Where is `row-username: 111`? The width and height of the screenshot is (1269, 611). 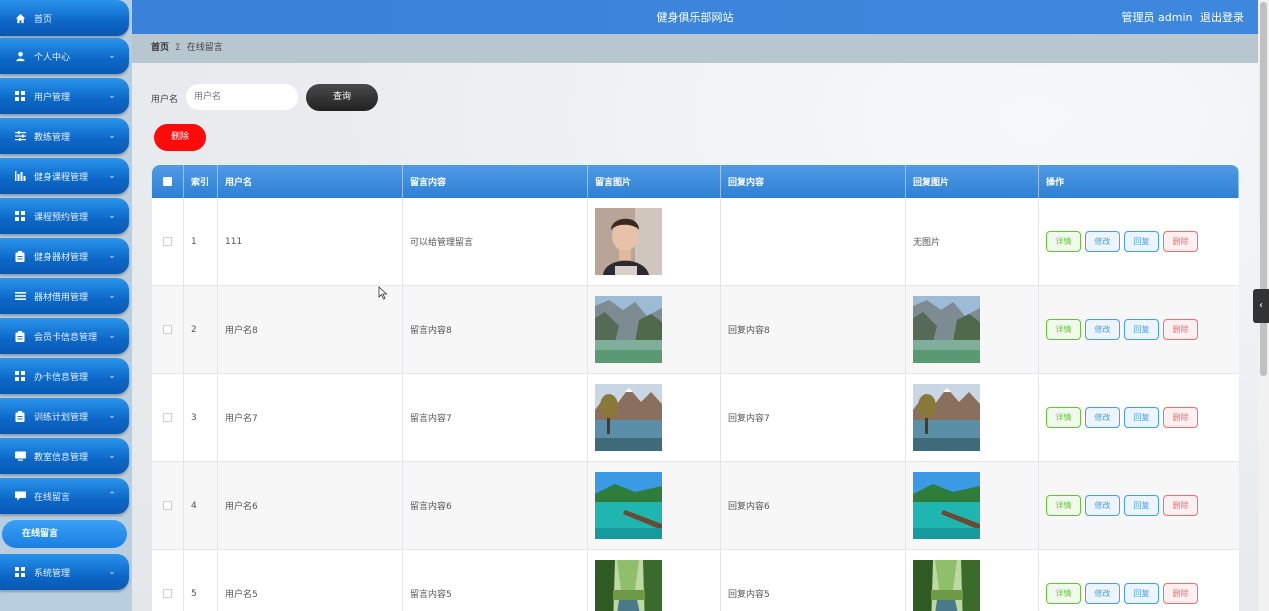 row-username: 111 is located at coordinates (310, 241).